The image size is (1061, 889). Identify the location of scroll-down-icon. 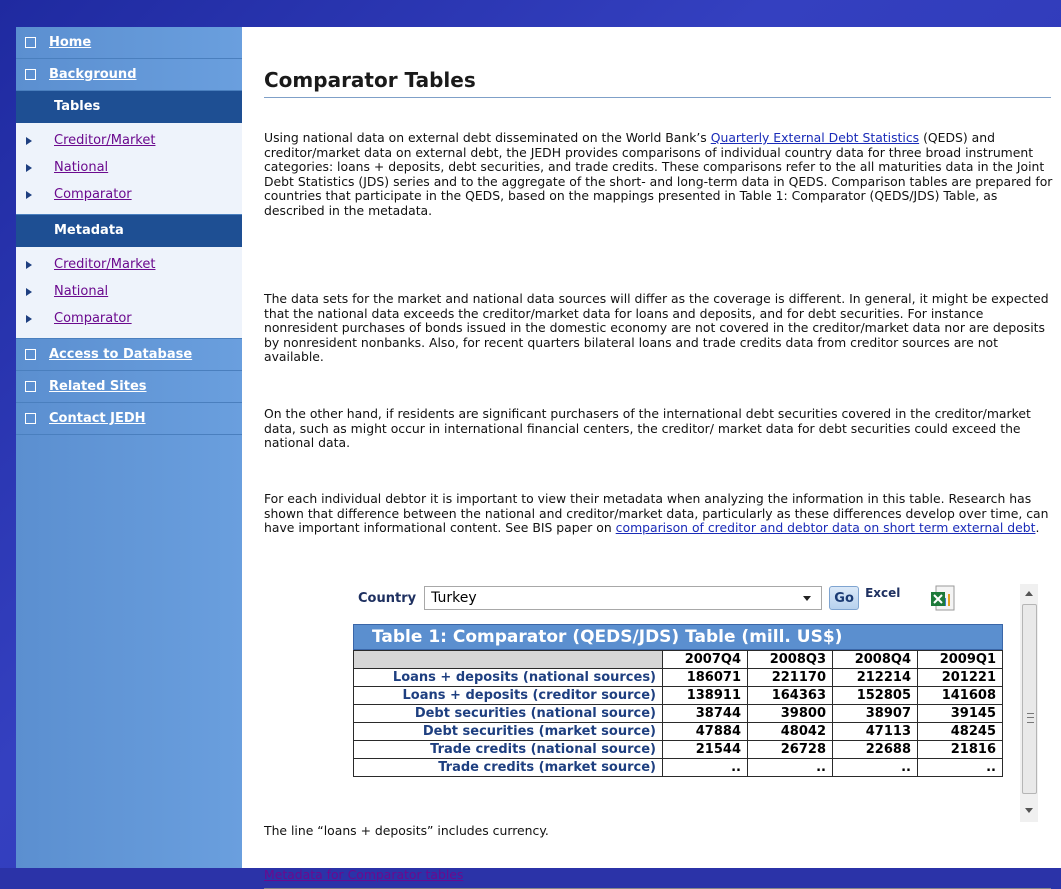
(1029, 810).